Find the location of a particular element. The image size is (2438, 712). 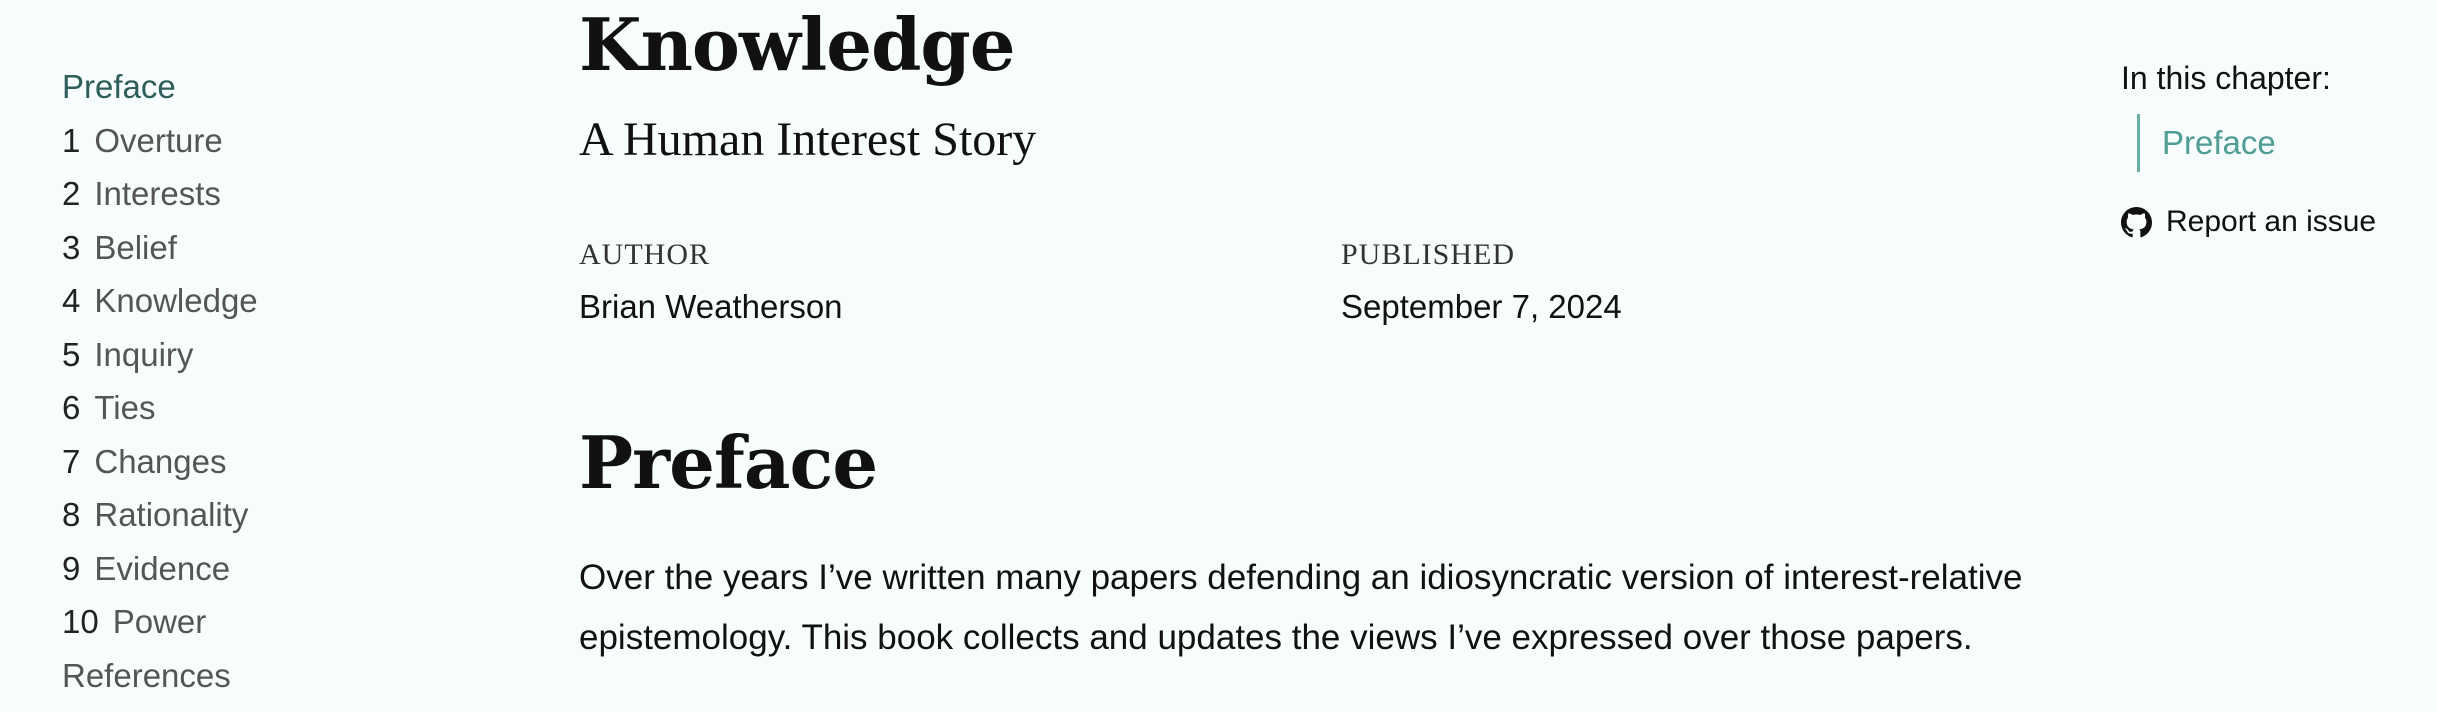

section-heading: Preface is located at coordinates (728, 462).